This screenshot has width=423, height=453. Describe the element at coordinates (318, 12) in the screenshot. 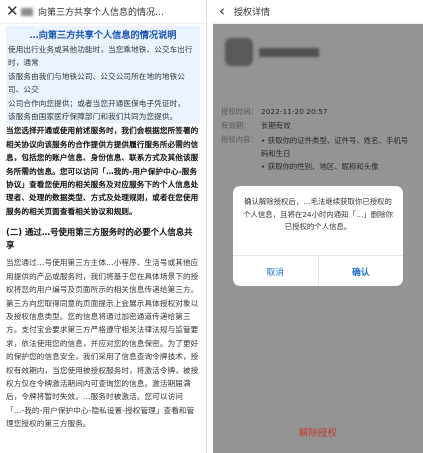

I see `auth-topbar: ‹ 授权详情` at that location.